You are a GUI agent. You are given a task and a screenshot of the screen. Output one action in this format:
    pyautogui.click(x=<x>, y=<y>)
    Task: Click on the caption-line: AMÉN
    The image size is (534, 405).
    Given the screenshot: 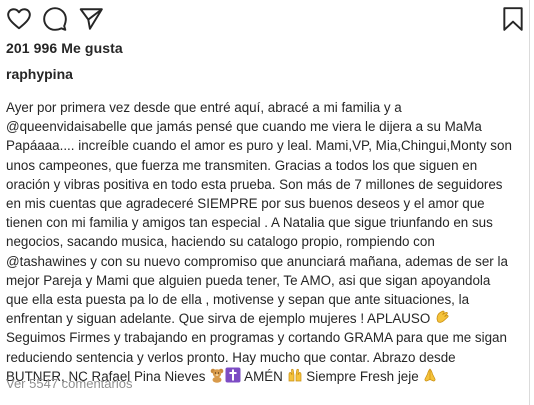 What is the action you would take?
    pyautogui.click(x=264, y=376)
    